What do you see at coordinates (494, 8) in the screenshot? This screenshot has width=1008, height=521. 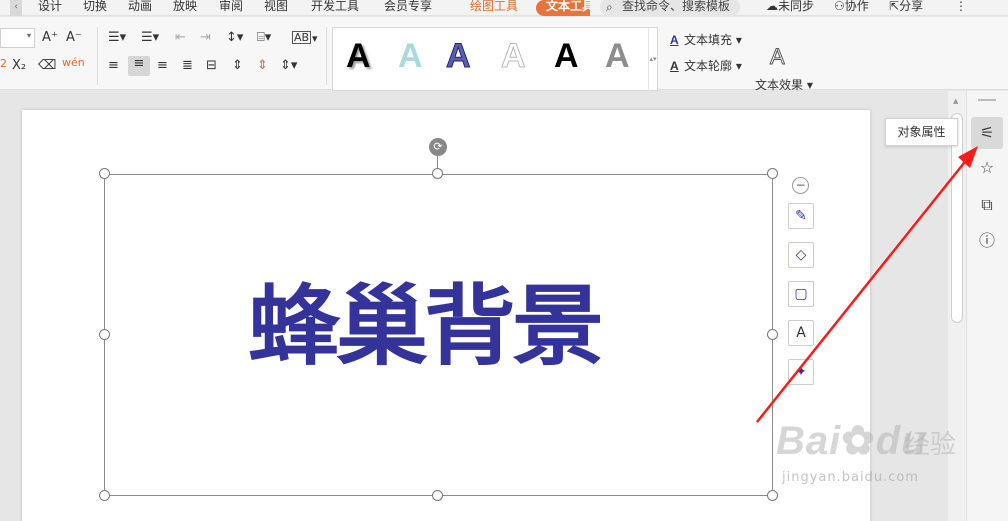 I see `tab-drawing-tools: 绘图工具` at bounding box center [494, 8].